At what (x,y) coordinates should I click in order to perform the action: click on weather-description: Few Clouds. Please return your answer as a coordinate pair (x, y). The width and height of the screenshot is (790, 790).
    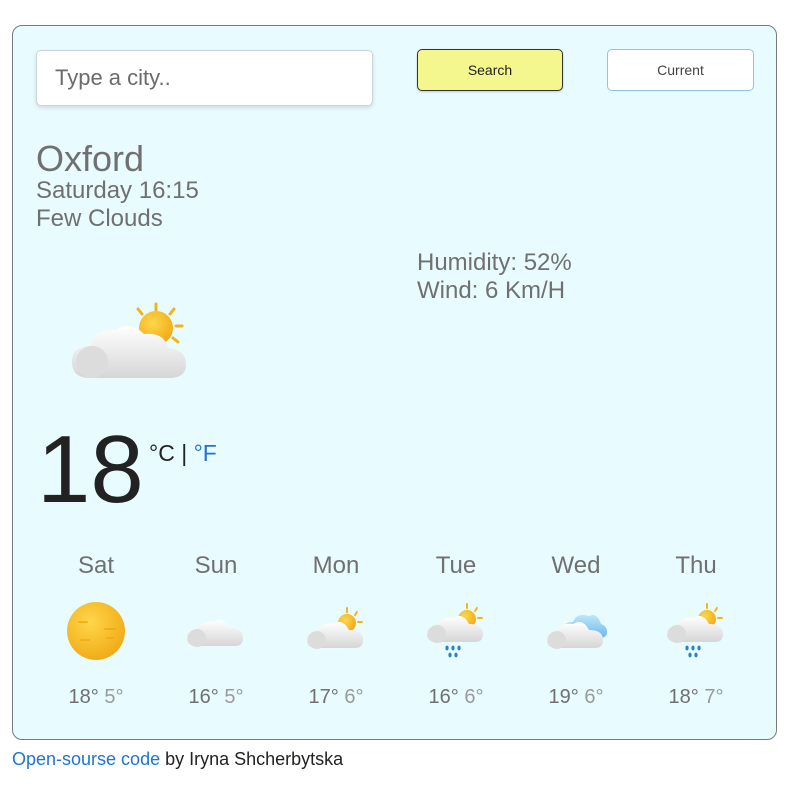
    Looking at the image, I should click on (99, 218).